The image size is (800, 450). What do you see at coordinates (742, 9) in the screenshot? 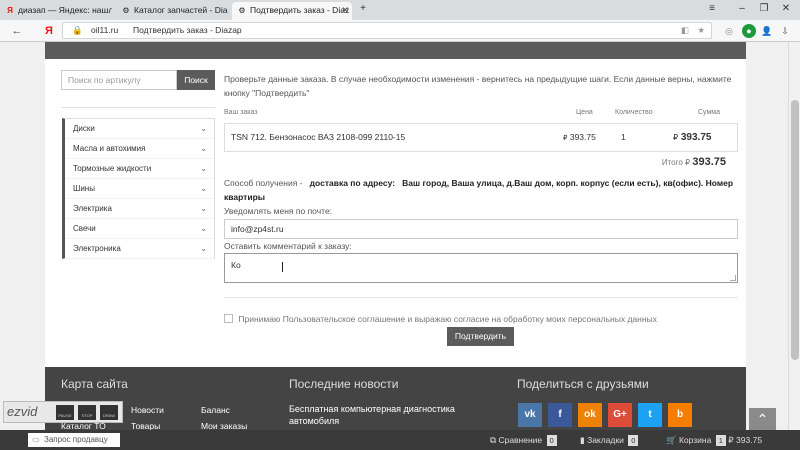
I see `minimize-icon: –` at bounding box center [742, 9].